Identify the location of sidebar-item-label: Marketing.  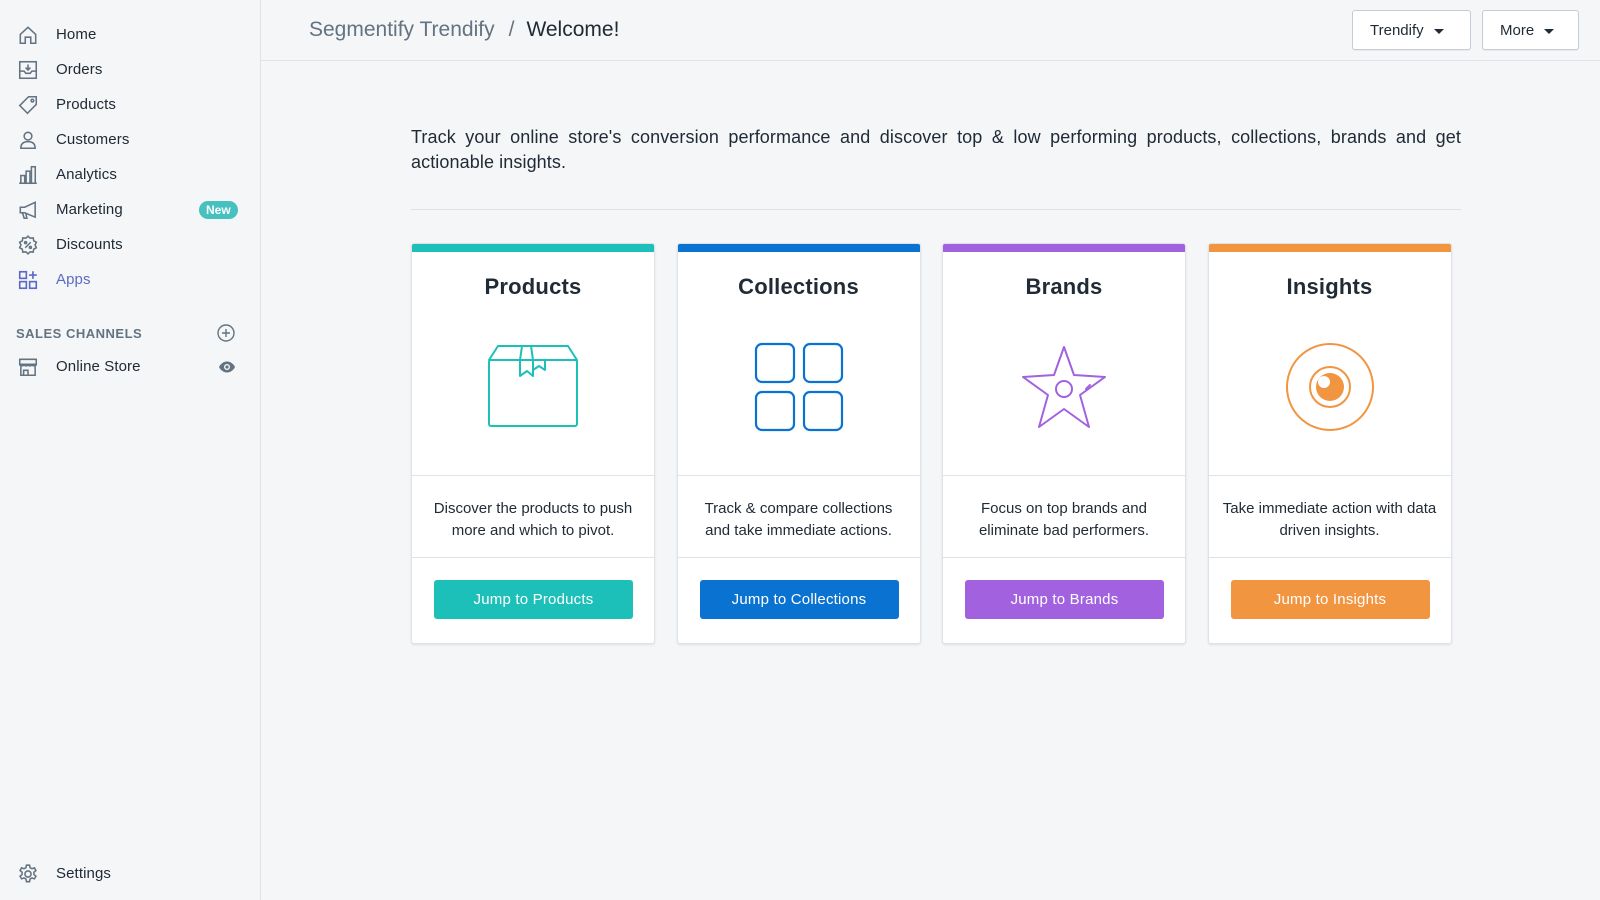
(89, 209).